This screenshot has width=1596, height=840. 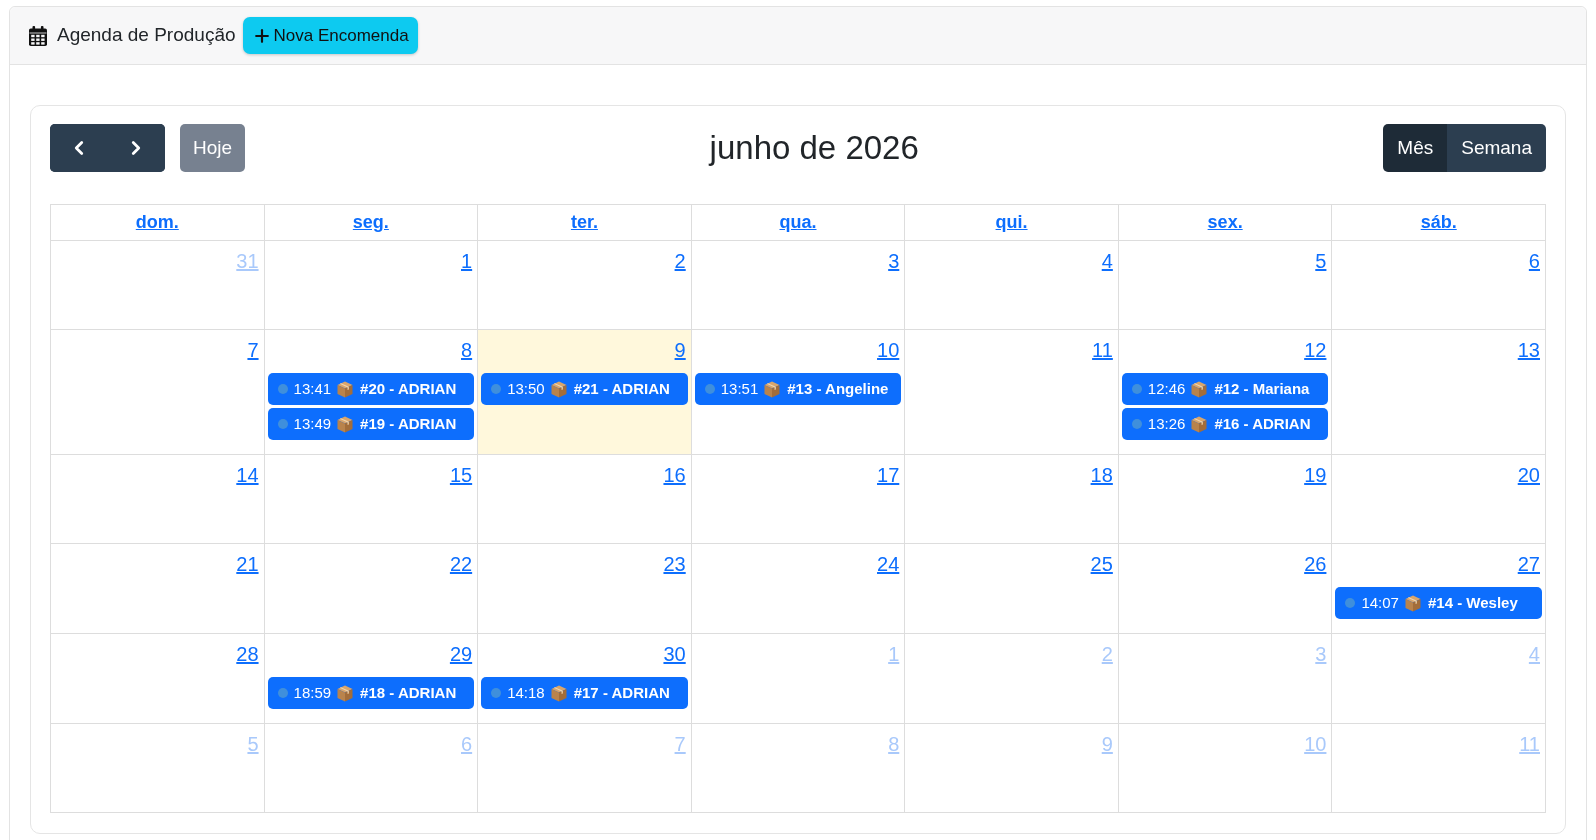 What do you see at coordinates (247, 564) in the screenshot?
I see `day-number-link: 21` at bounding box center [247, 564].